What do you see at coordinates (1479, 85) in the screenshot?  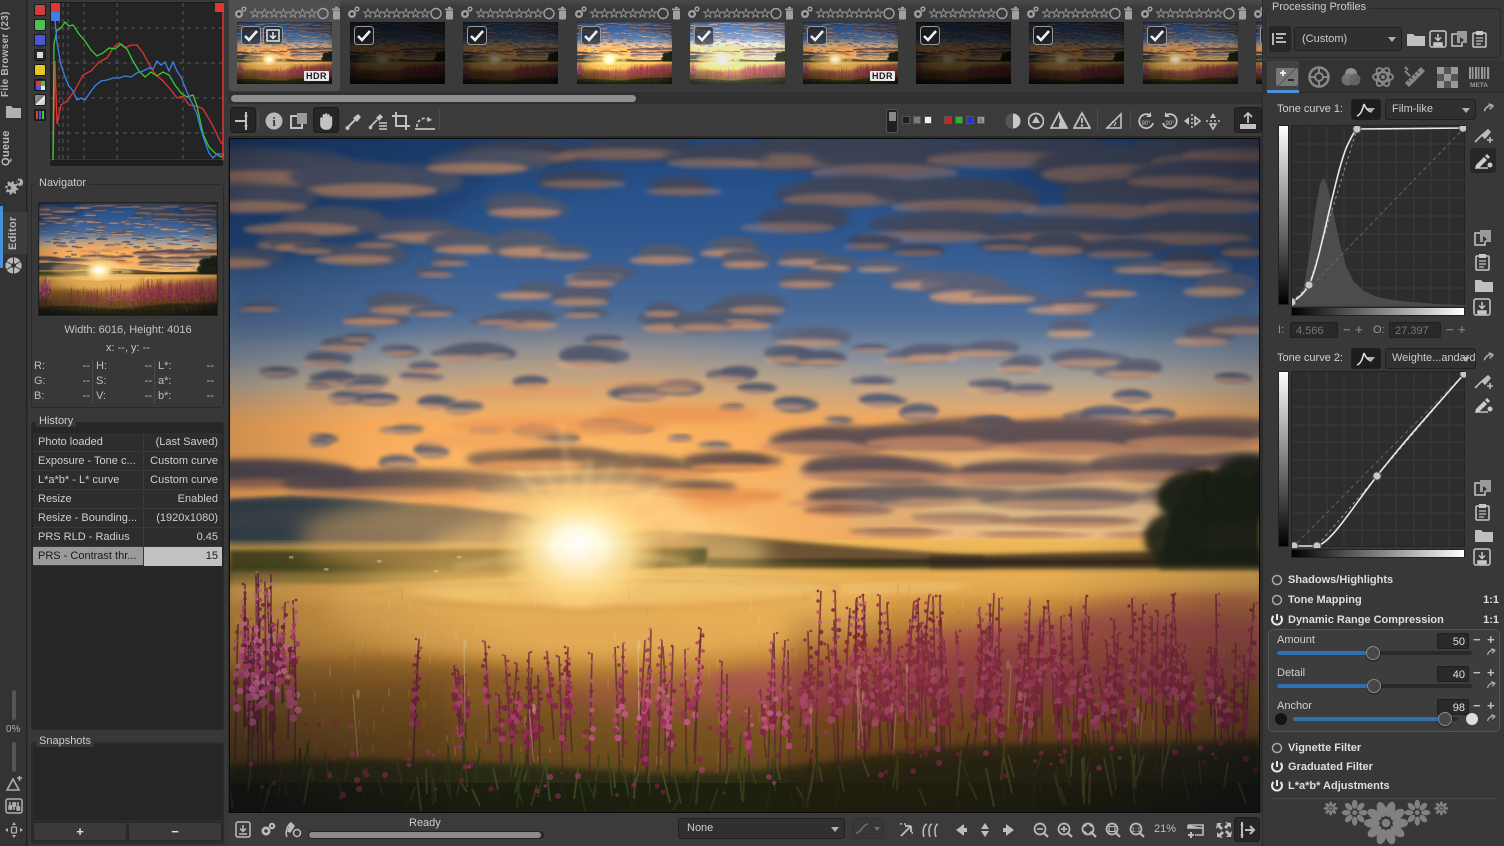 I see `svg-text: META` at bounding box center [1479, 85].